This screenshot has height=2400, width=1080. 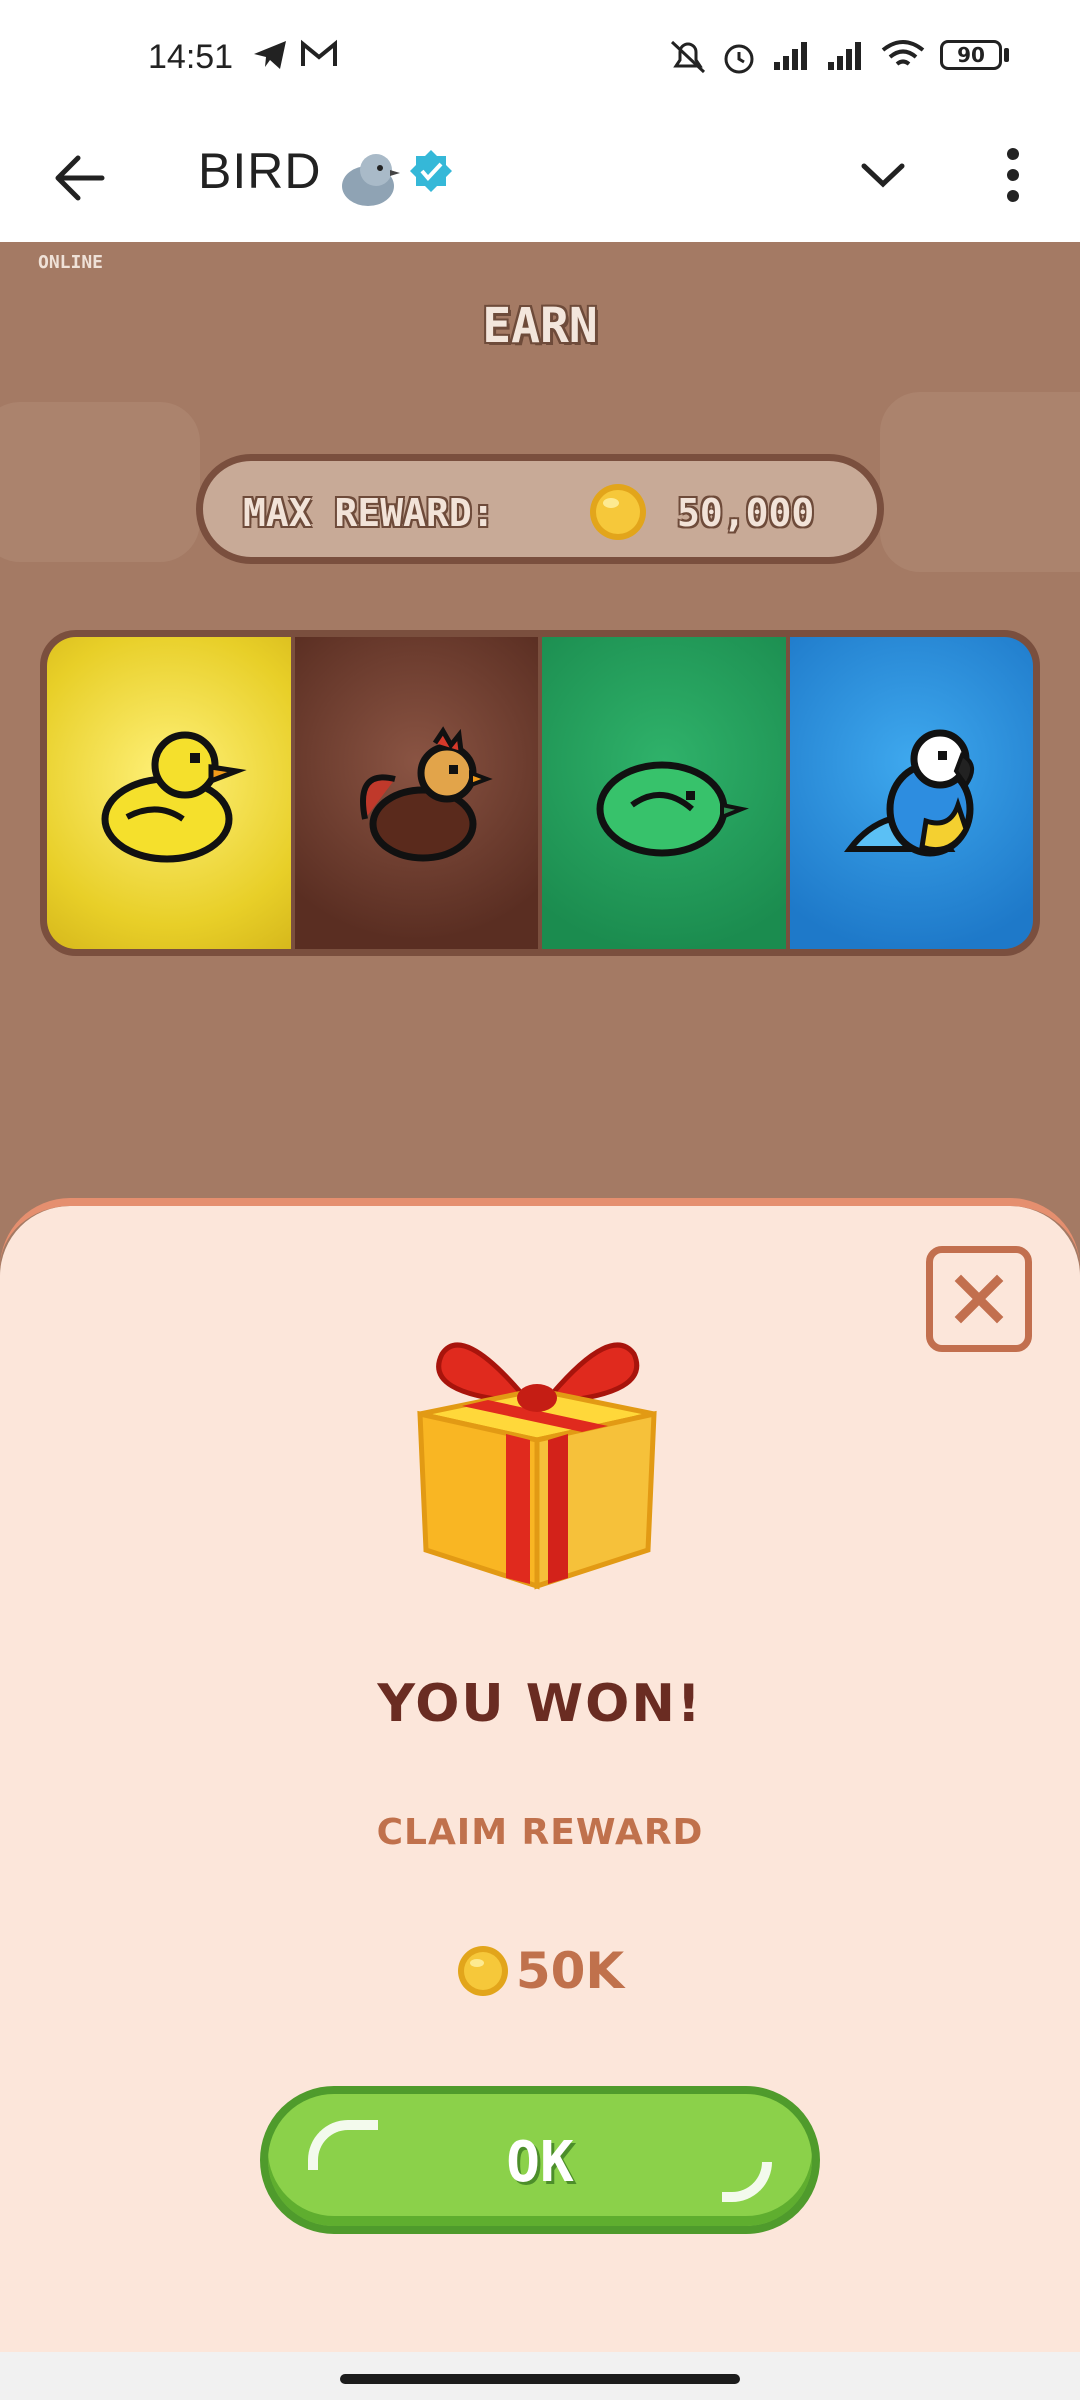 What do you see at coordinates (540, 60) in the screenshot?
I see `status-bar: 14:51 90` at bounding box center [540, 60].